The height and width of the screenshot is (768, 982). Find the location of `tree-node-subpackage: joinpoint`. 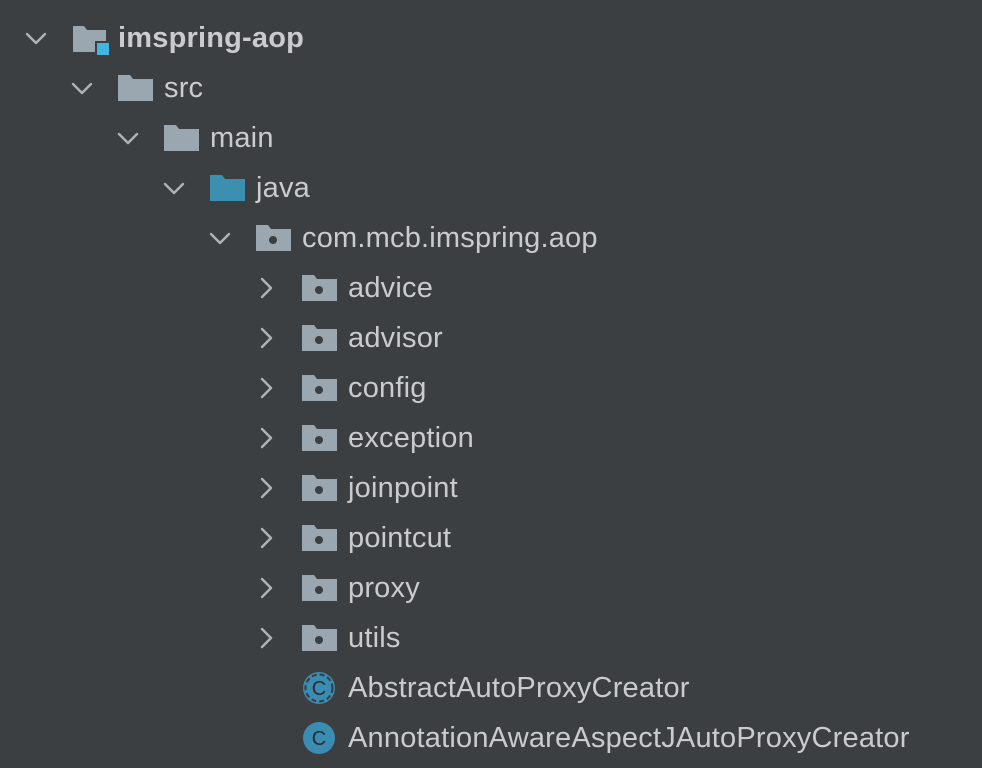

tree-node-subpackage: joinpoint is located at coordinates (245, 488).